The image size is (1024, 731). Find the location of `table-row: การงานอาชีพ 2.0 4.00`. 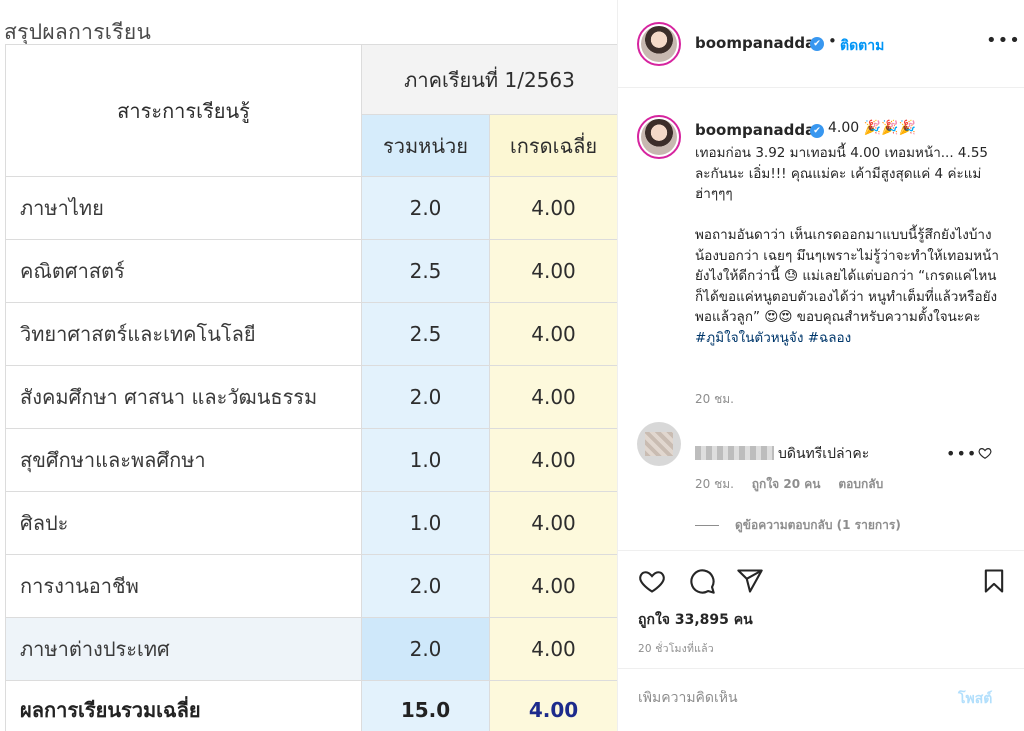

table-row: การงานอาชีพ 2.0 4.00 is located at coordinates (311, 586).